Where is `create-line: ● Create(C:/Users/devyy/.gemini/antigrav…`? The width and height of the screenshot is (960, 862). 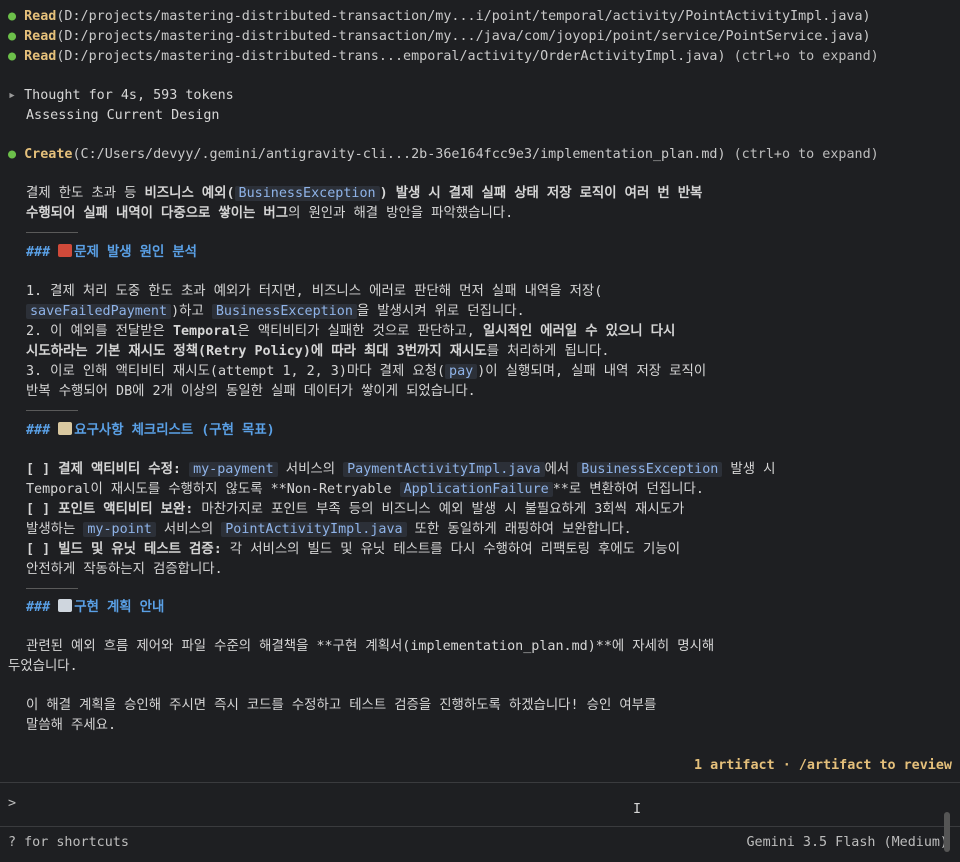 create-line: ● Create(C:/Users/devyy/.gemini/antigrav… is located at coordinates (443, 155).